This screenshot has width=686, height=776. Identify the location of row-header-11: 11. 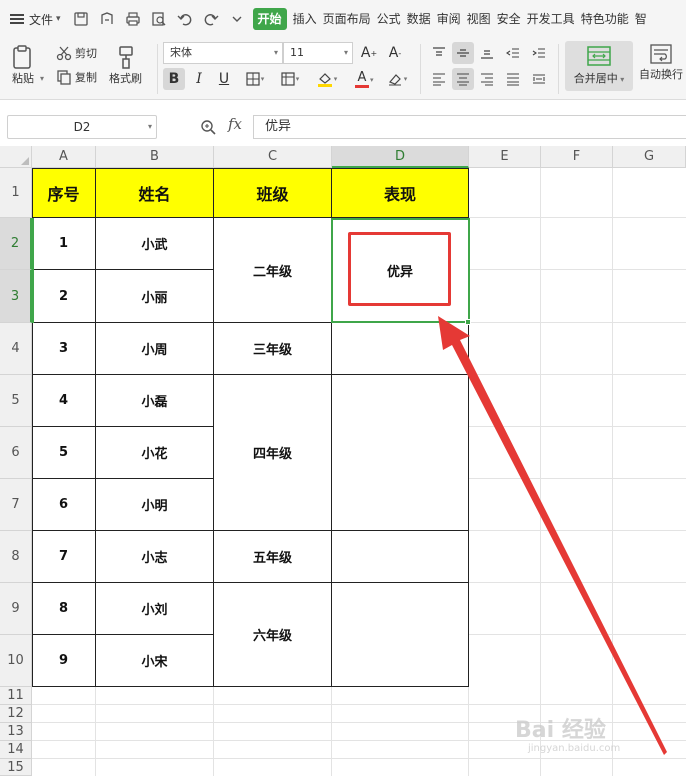
(16, 696).